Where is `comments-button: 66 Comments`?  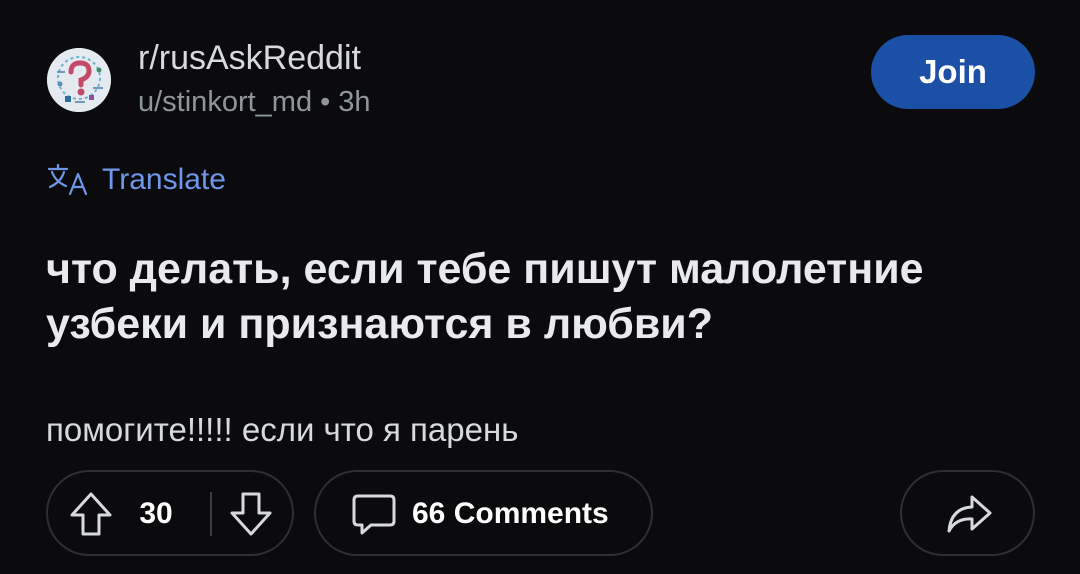 comments-button: 66 Comments is located at coordinates (483, 513).